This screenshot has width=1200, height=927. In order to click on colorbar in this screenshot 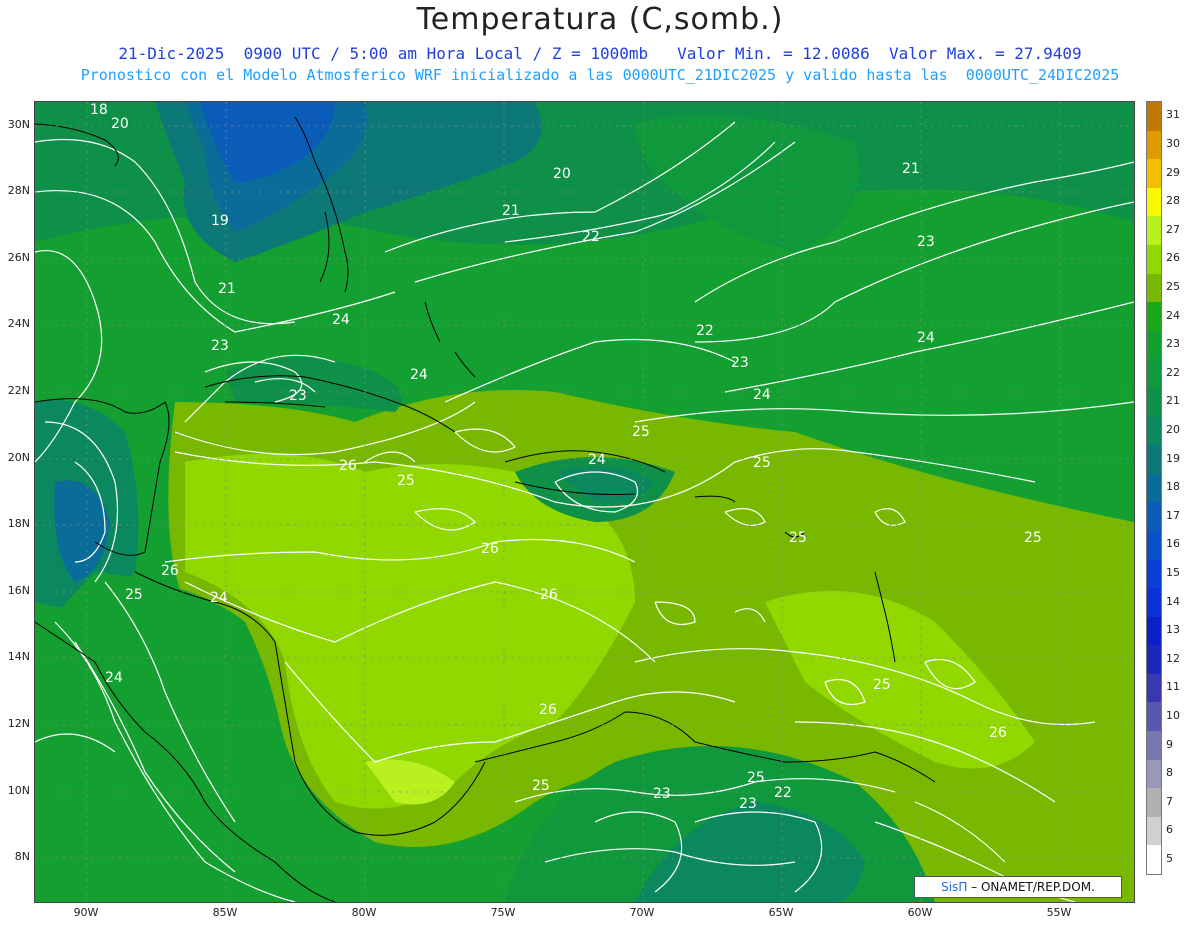, I will do `click(1154, 488)`.